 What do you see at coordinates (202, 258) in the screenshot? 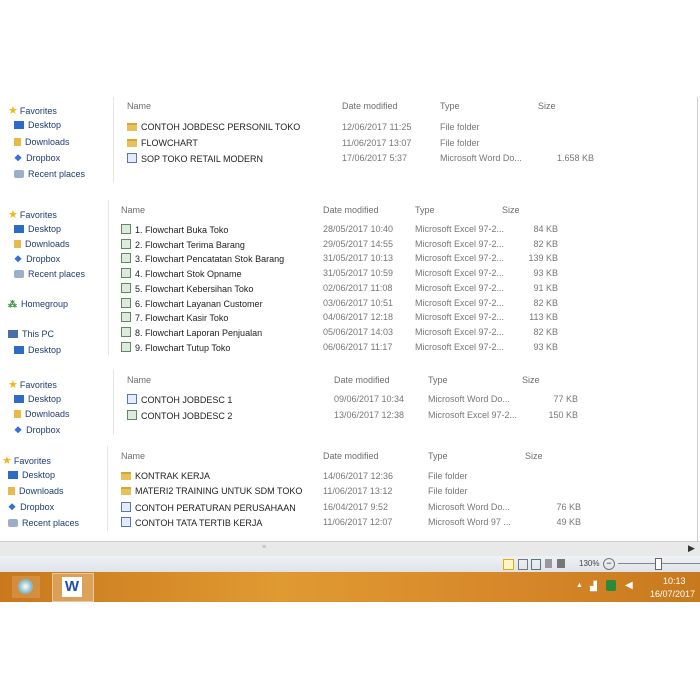
I see `file-row: 3. Flowchart Pencatatan Stok Barang` at bounding box center [202, 258].